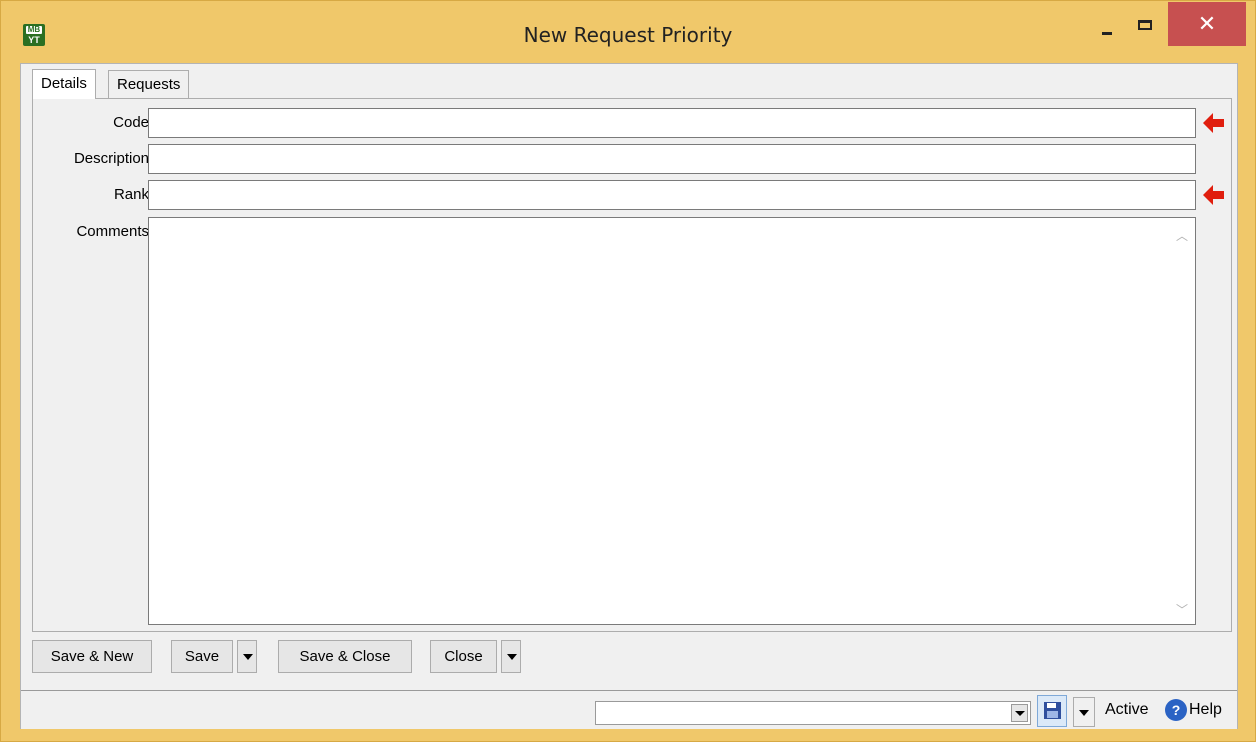 Image resolution: width=1256 pixels, height=742 pixels. Describe the element at coordinates (131, 122) in the screenshot. I see `code-label: Code` at that location.